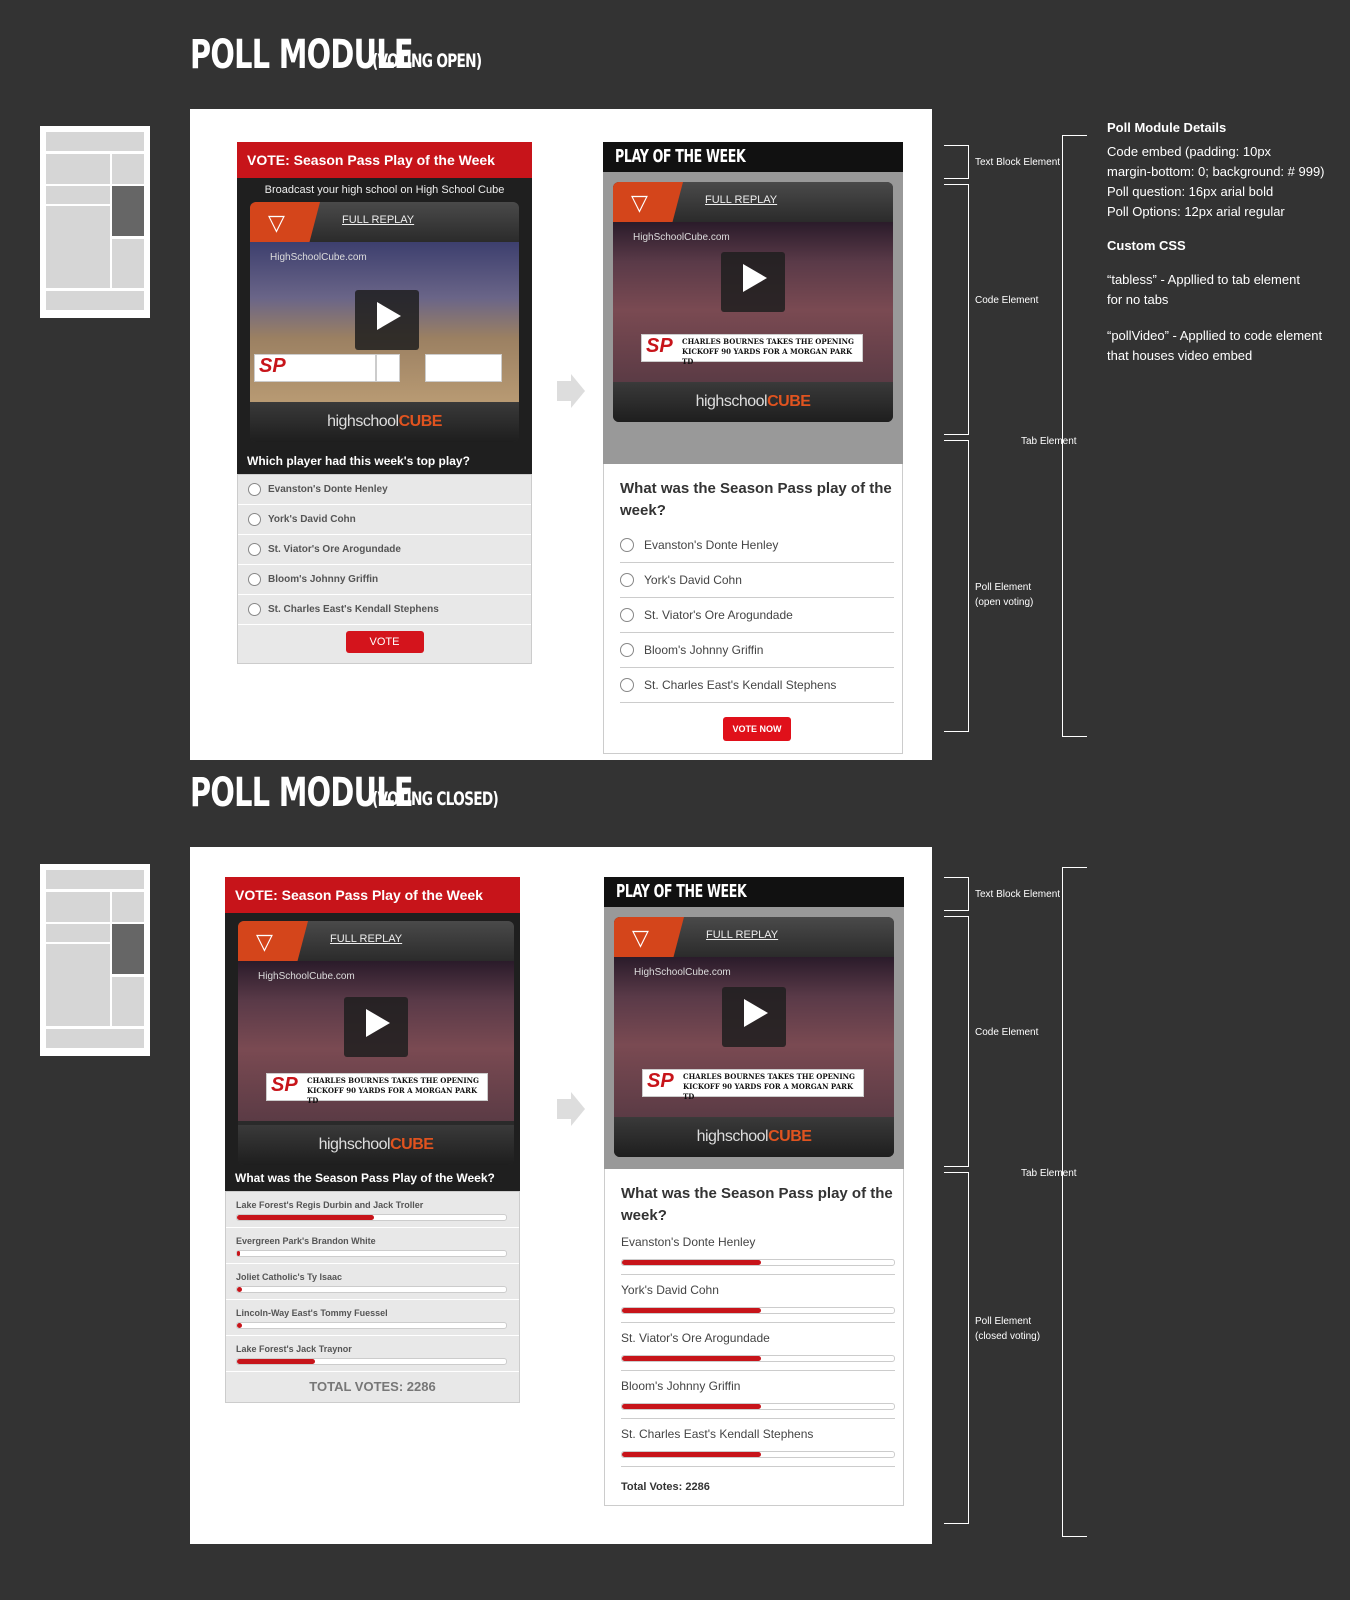 The image size is (1350, 1600). I want to click on widget-header: VOTE: Season Pass Play of the Week, so click(384, 160).